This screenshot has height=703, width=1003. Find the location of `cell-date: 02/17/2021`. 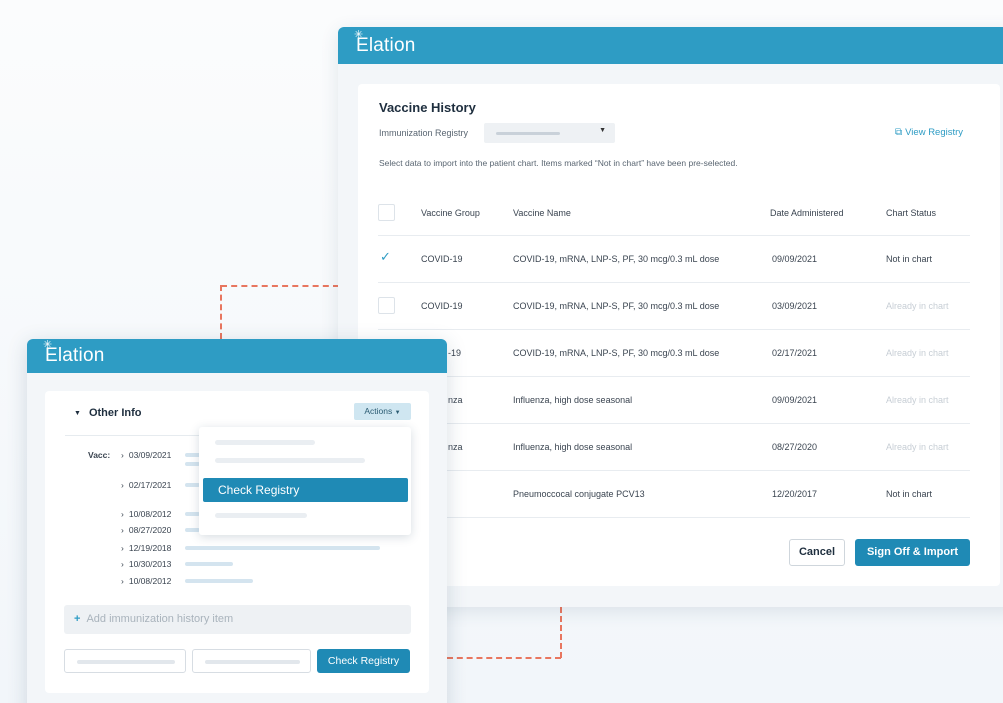

cell-date: 02/17/2021 is located at coordinates (795, 353).